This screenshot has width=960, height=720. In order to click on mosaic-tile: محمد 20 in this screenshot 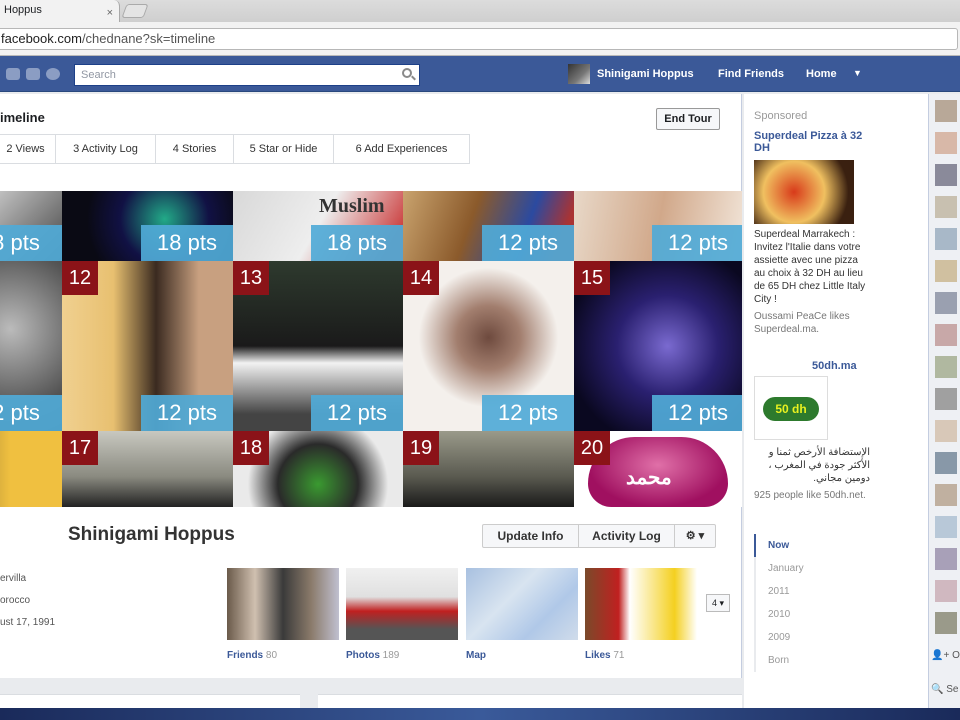, I will do `click(658, 469)`.